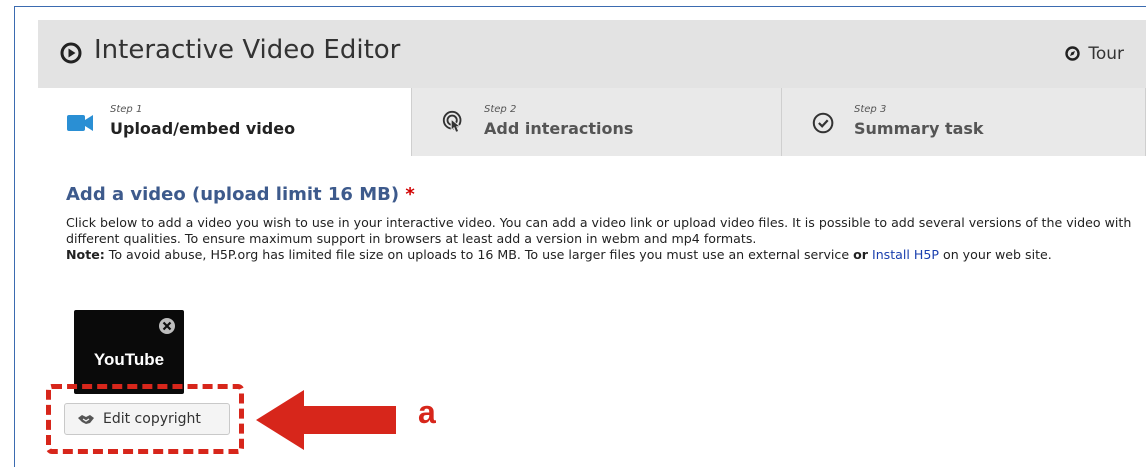 This screenshot has height=467, width=1146. I want to click on video-thumbnail: YouTube, so click(129, 352).